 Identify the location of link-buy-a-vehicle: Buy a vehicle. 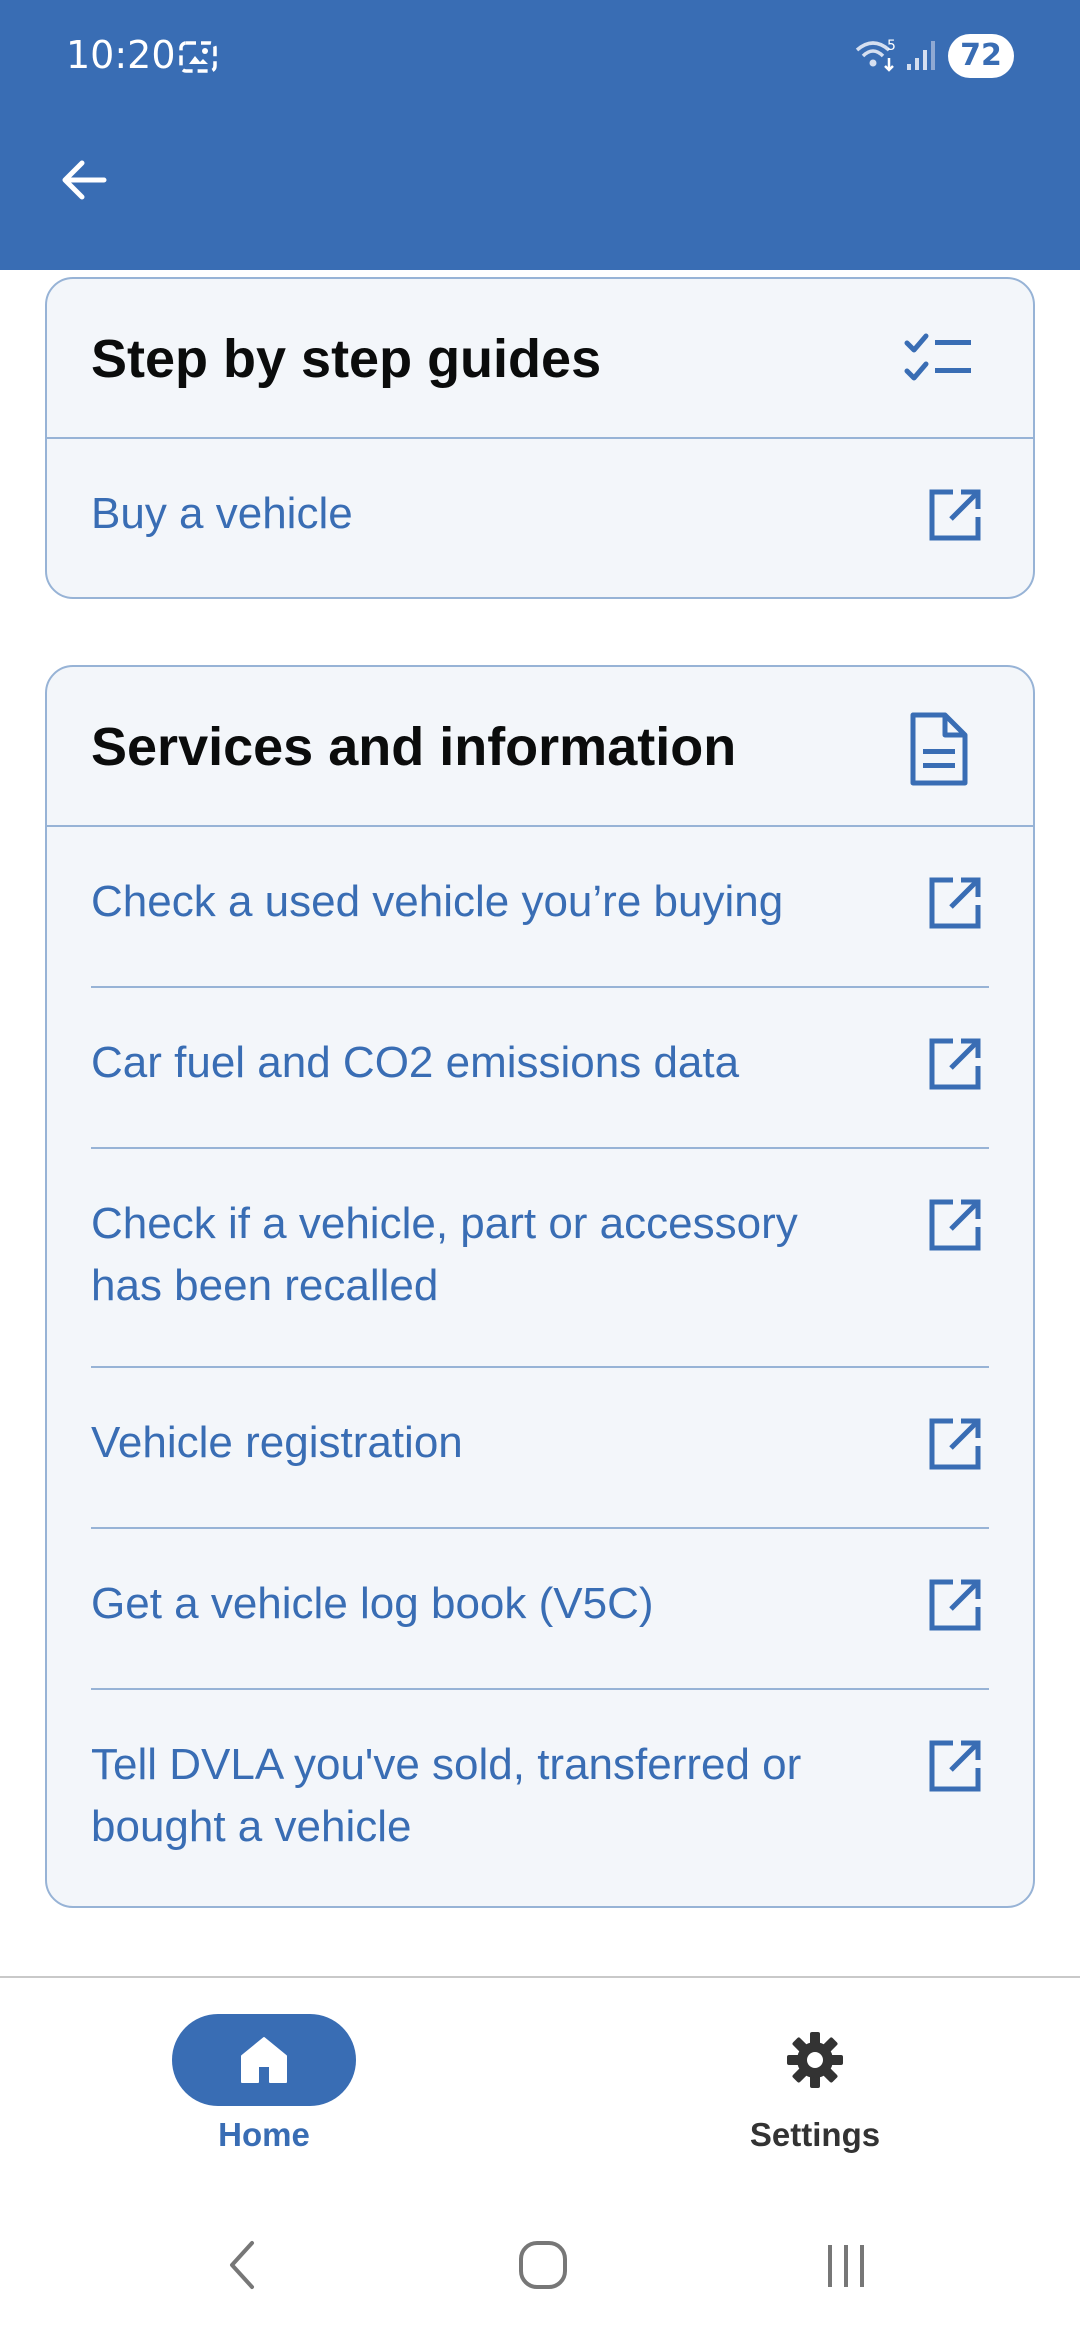
(540, 518).